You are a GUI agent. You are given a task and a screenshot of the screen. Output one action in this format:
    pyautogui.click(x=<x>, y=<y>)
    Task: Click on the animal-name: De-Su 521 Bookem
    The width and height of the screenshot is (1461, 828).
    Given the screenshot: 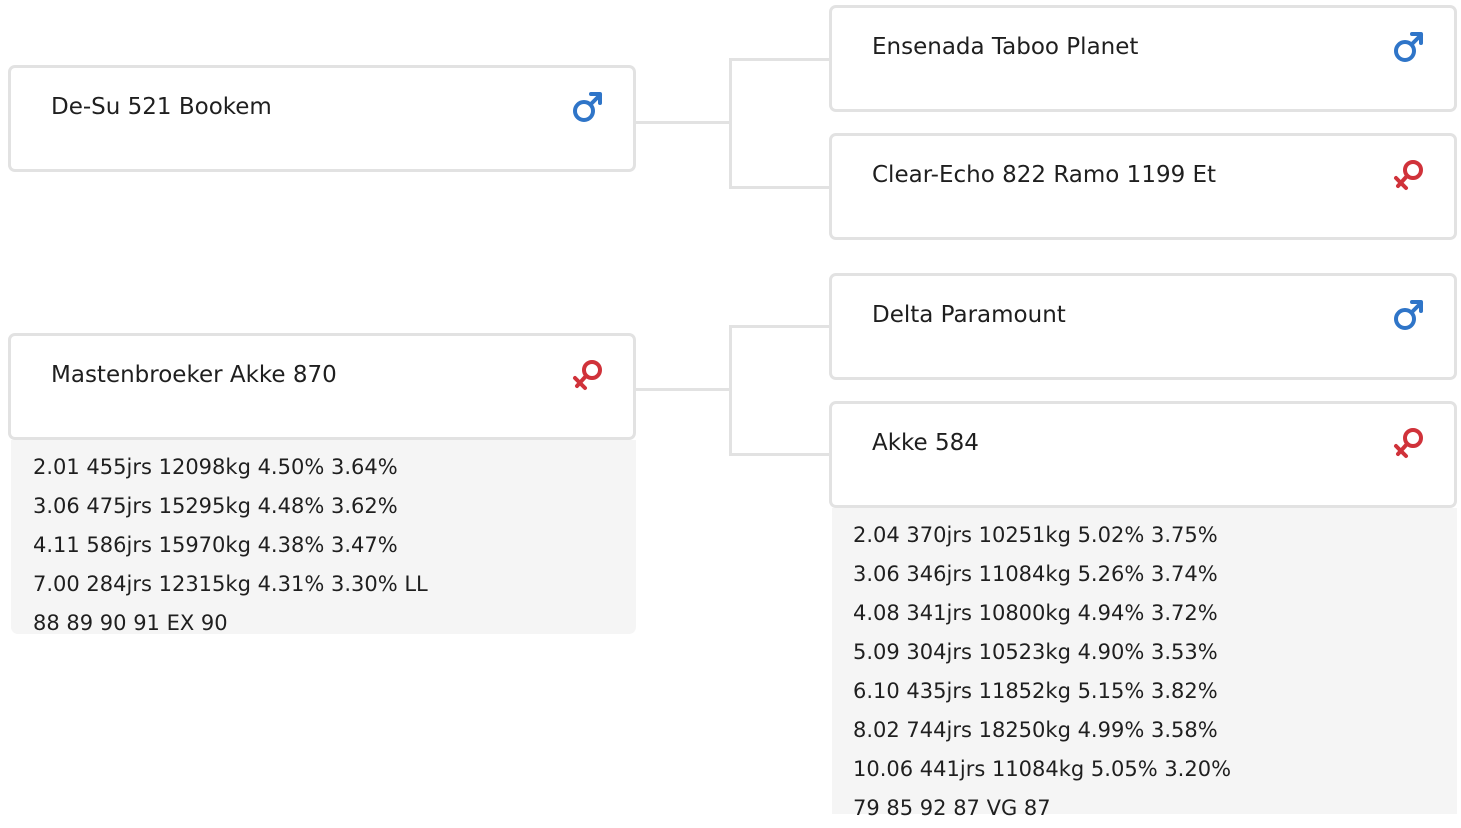 What is the action you would take?
    pyautogui.click(x=161, y=107)
    